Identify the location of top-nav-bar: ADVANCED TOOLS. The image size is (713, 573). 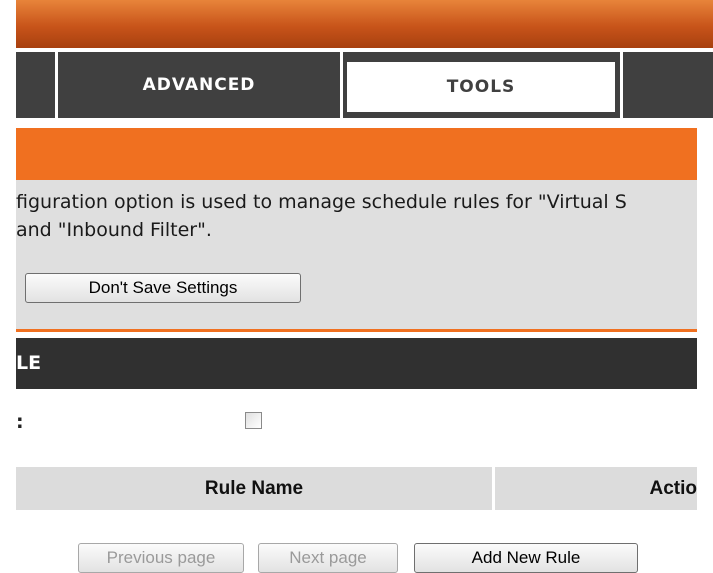
(364, 85).